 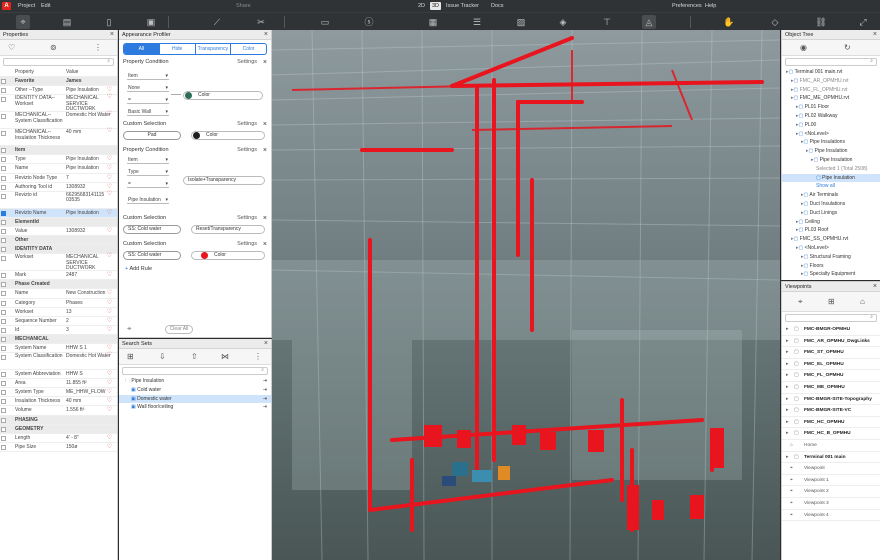 What do you see at coordinates (421, 6) in the screenshot?
I see `view-2d-toggle: 2D` at bounding box center [421, 6].